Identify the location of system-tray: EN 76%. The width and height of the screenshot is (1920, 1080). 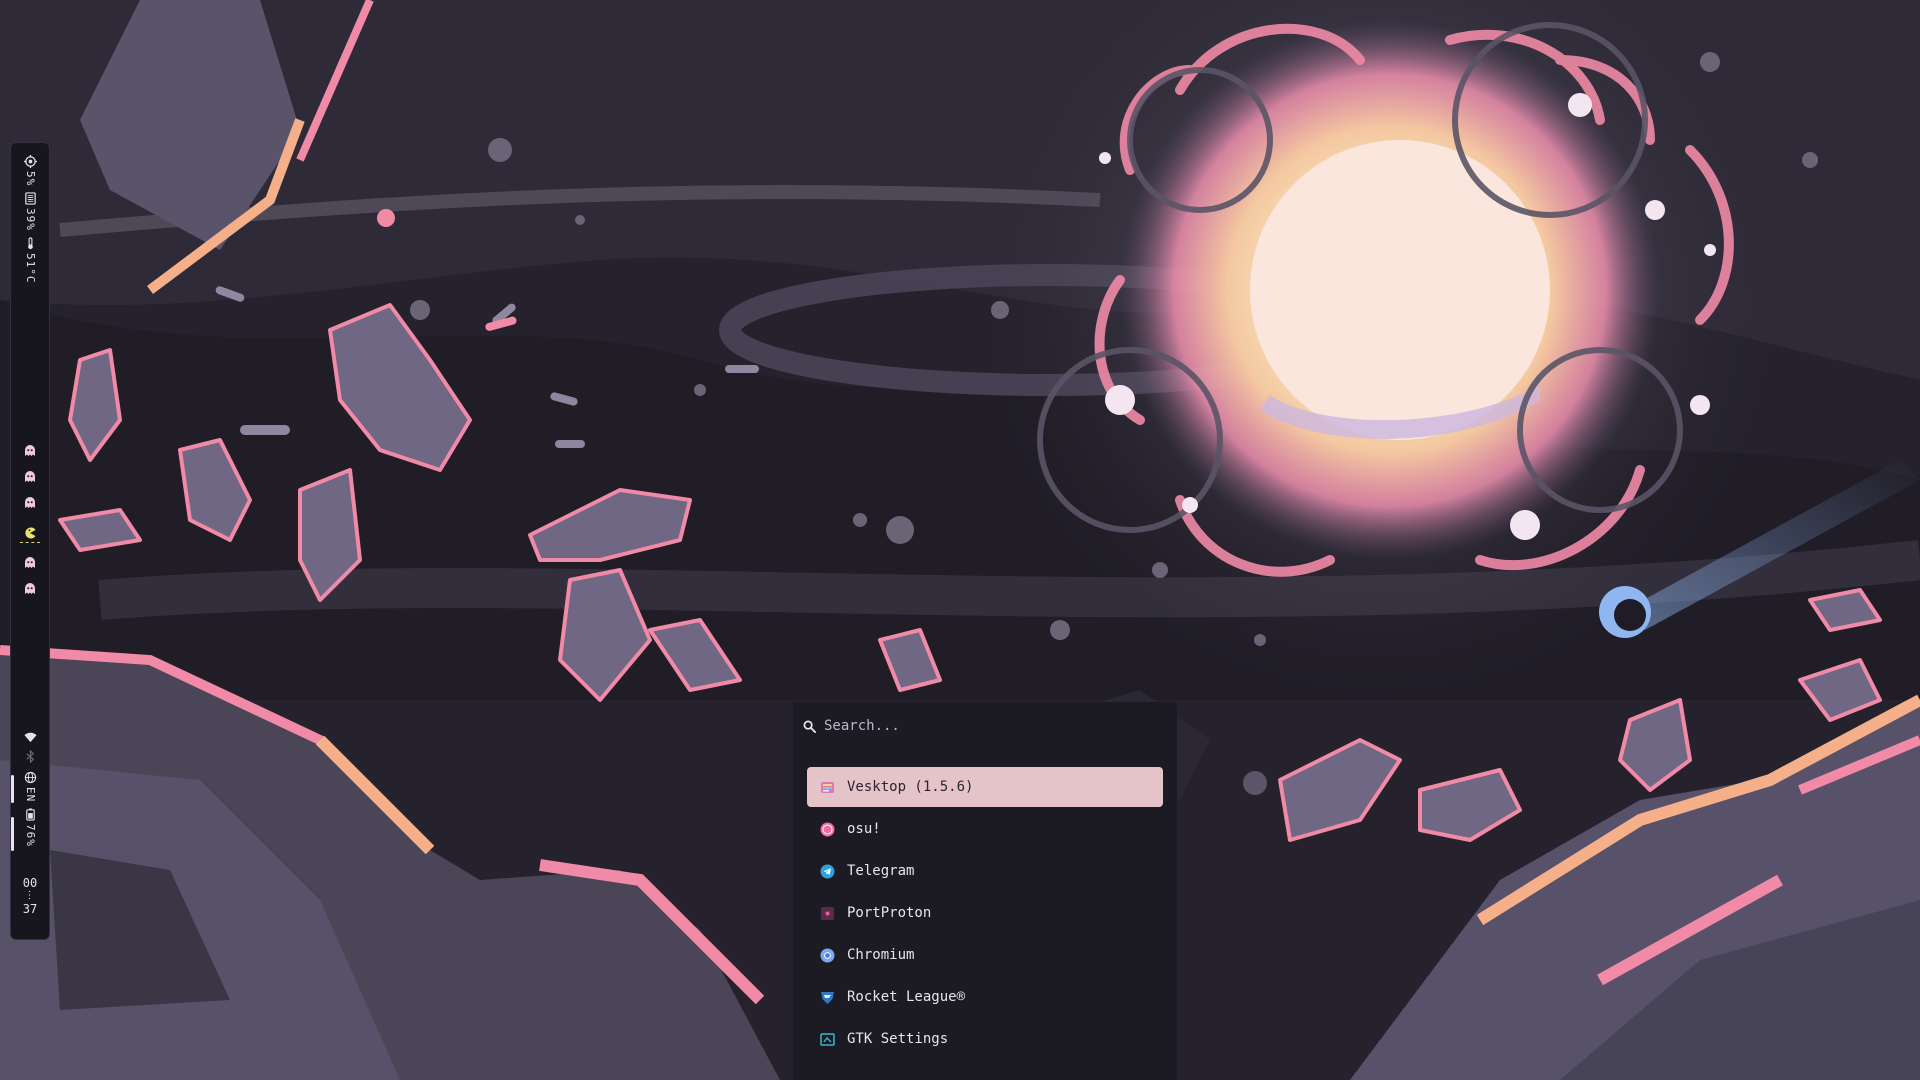
(30, 792).